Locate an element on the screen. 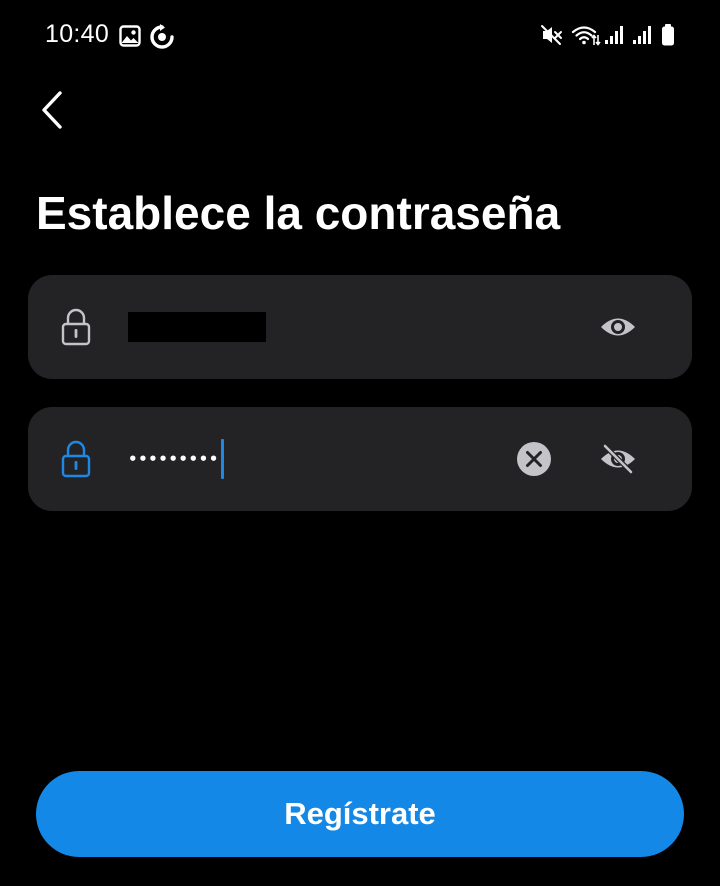  chevron-left-icon is located at coordinates (52, 110).